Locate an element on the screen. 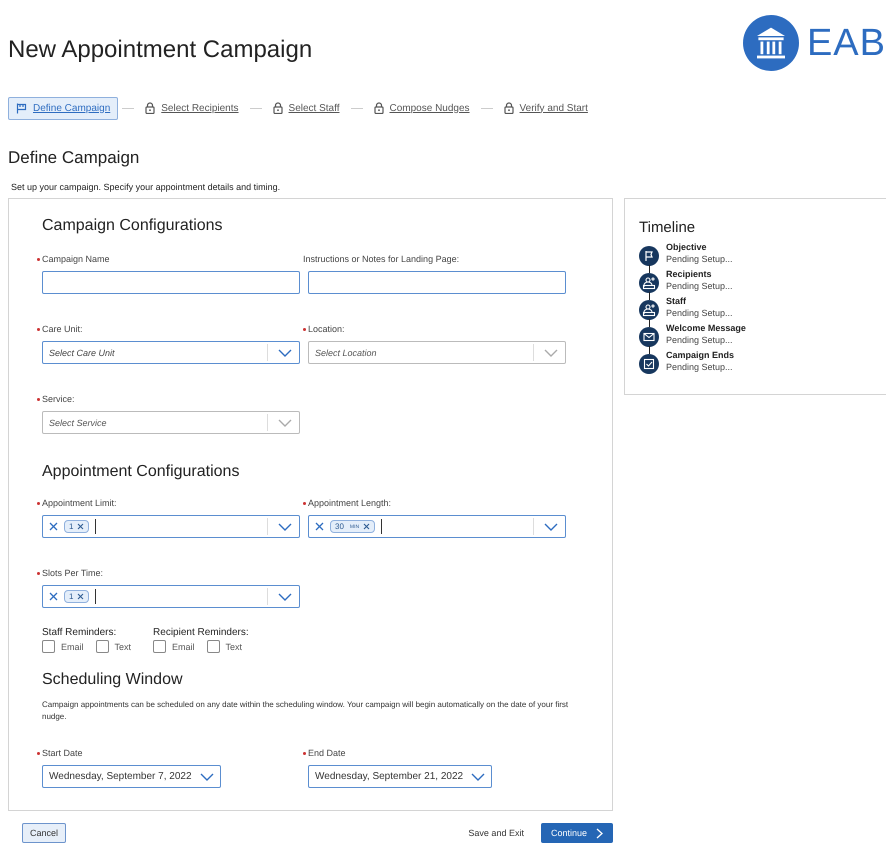 The height and width of the screenshot is (863, 886). form-section-title: Appointment Configurations is located at coordinates (141, 472).